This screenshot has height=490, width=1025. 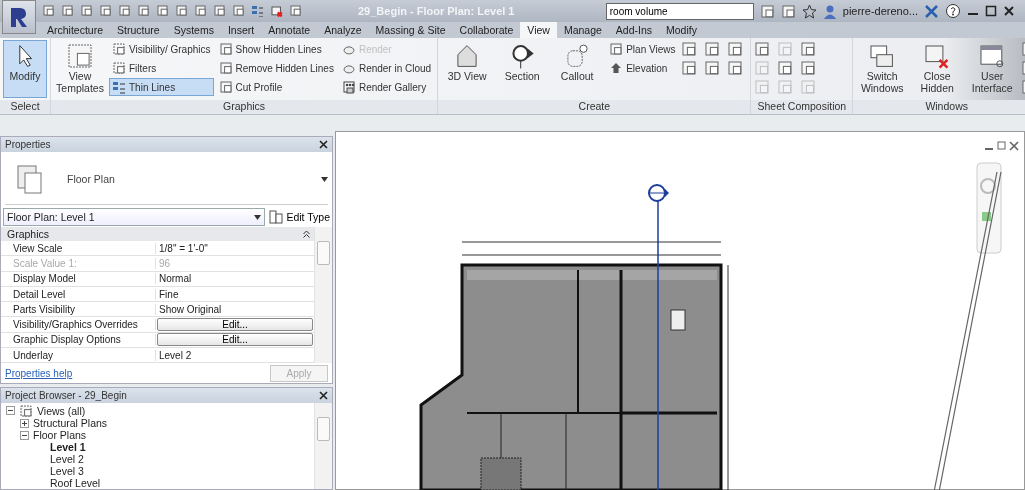 I want to click on ribbon-tool-button: Close Hidden, so click(x=937, y=69).